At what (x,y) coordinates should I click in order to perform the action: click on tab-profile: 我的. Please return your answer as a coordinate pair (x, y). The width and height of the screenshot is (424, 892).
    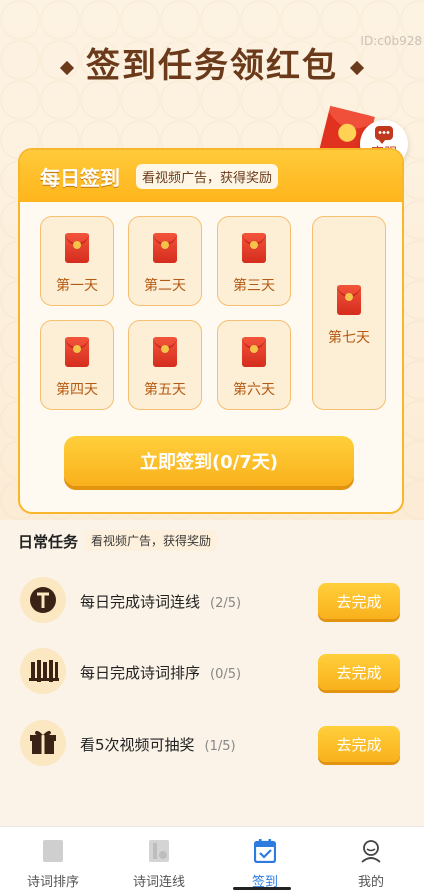
    Looking at the image, I should click on (371, 859).